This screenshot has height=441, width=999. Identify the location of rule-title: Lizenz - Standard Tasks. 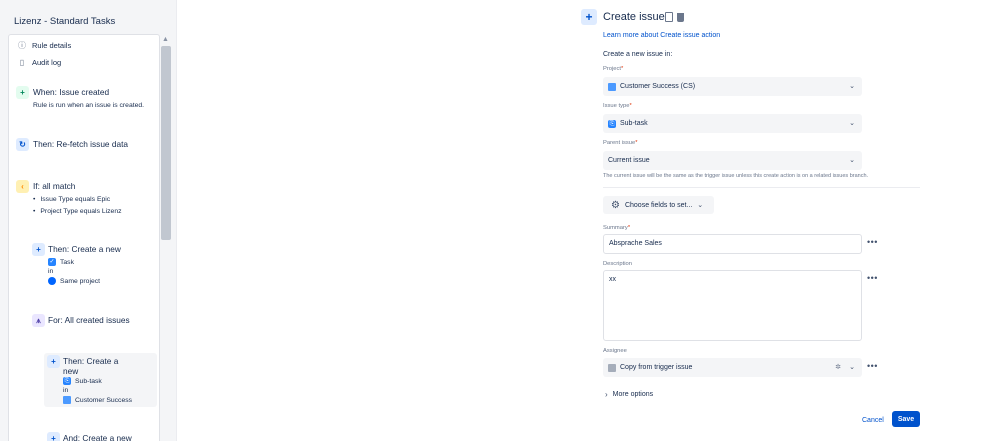
(65, 21).